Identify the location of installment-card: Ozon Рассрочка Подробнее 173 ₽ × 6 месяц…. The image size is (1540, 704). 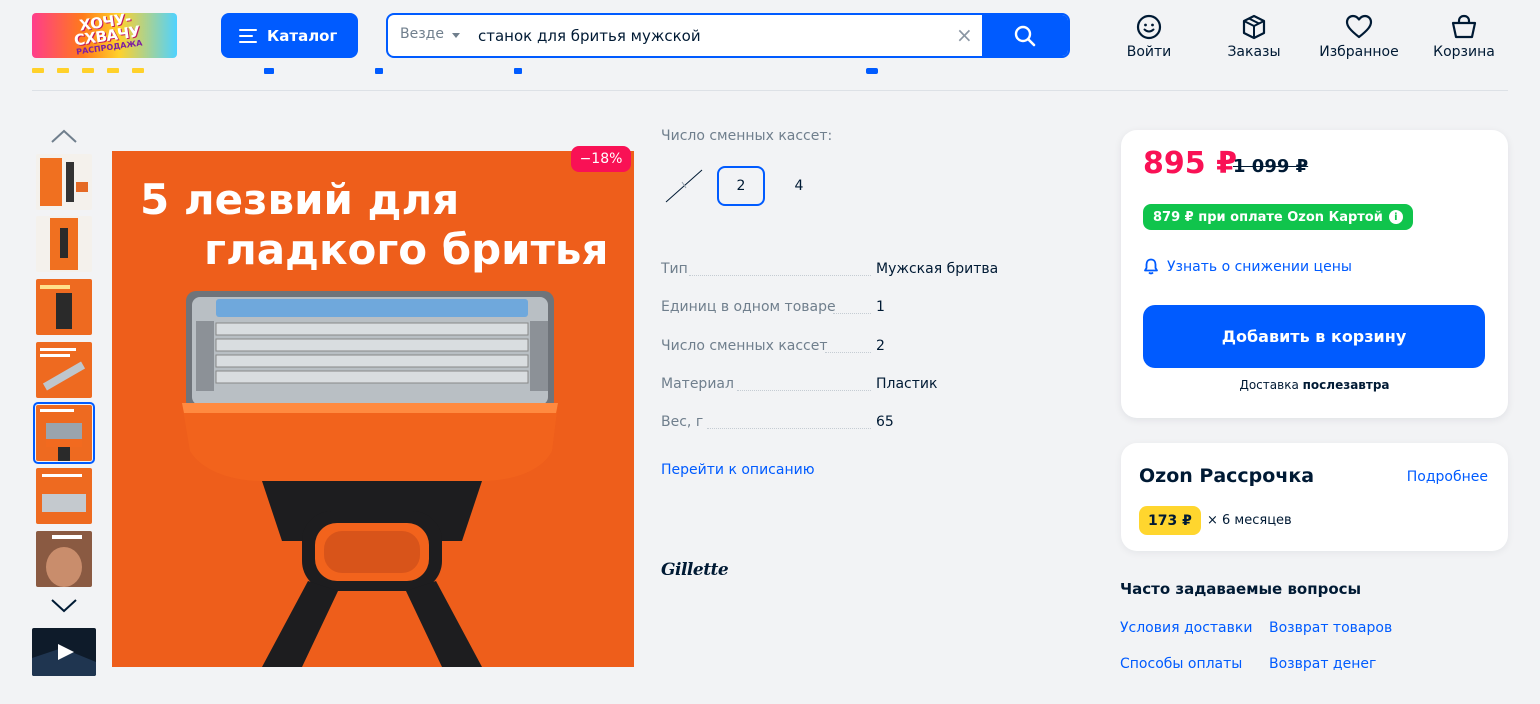
(1314, 497).